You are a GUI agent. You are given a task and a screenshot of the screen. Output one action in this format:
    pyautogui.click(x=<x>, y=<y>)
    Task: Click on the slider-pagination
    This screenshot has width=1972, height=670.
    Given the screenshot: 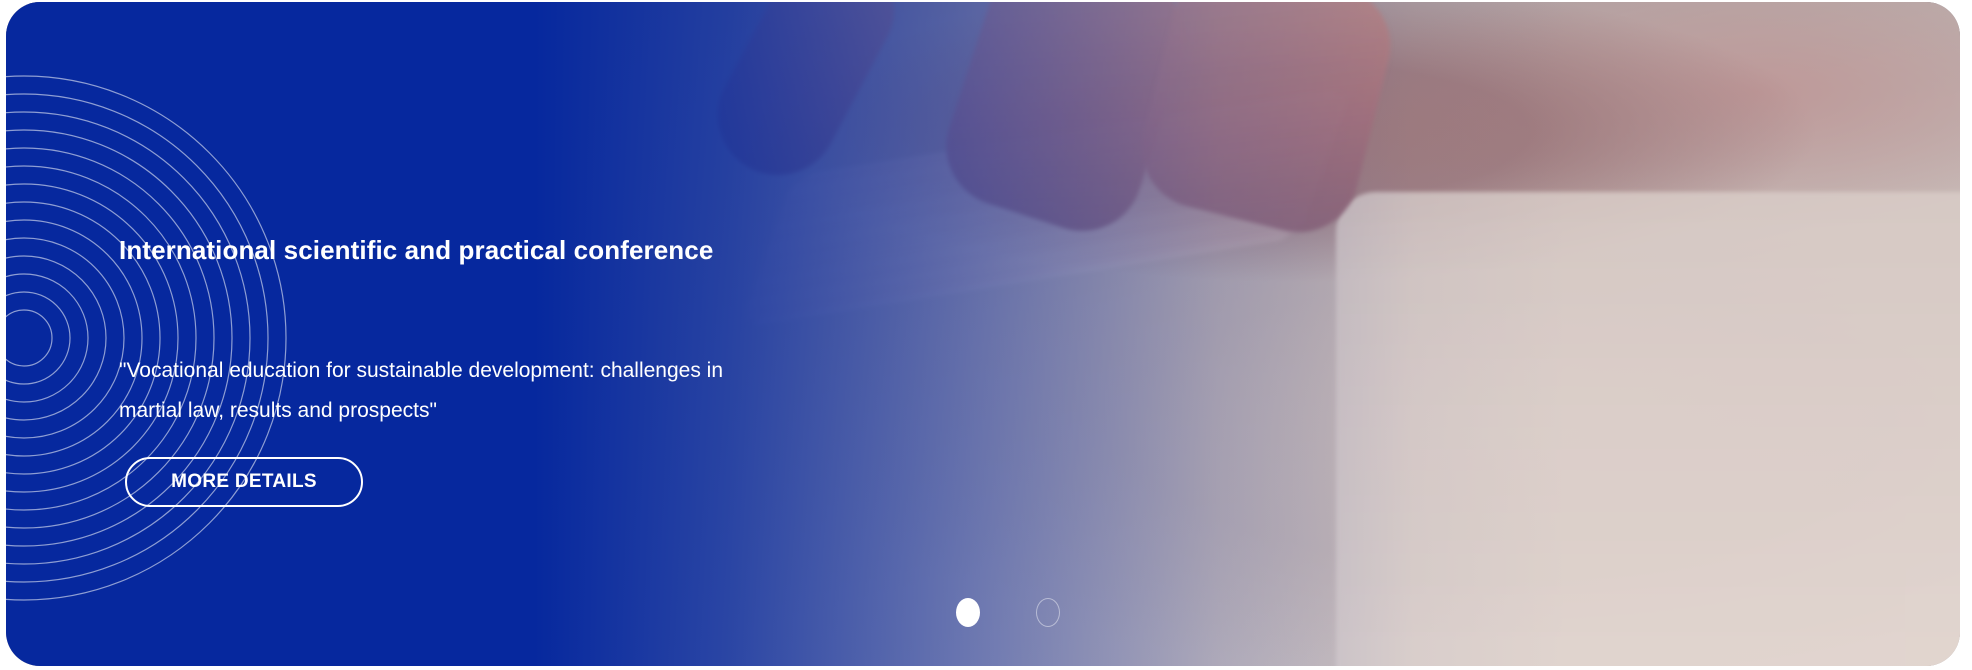 What is the action you would take?
    pyautogui.click(x=1008, y=612)
    